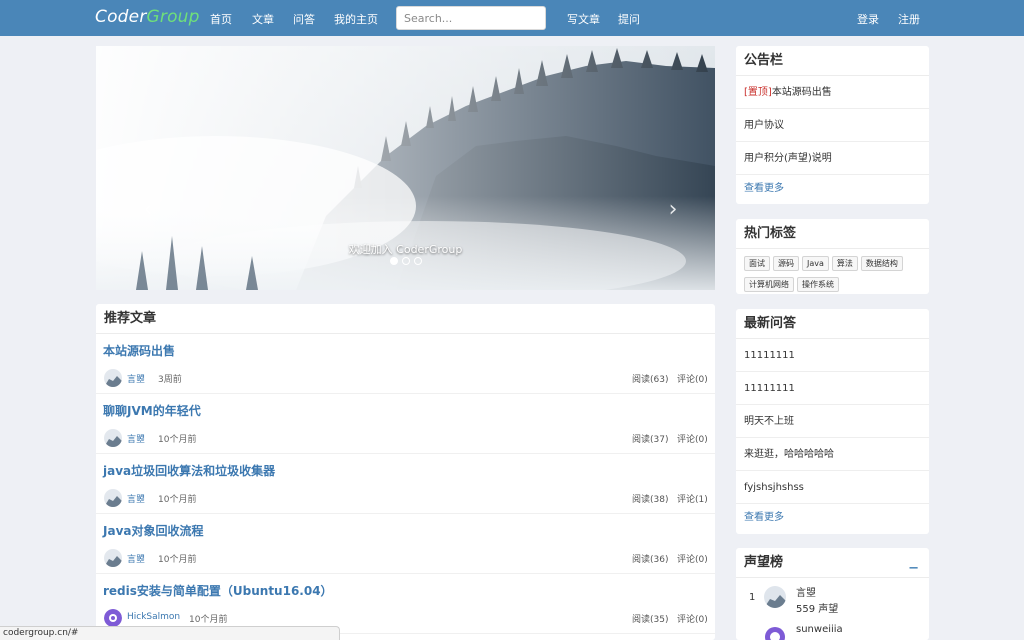 Image resolution: width=1024 pixels, height=640 pixels. What do you see at coordinates (263, 19) in the screenshot?
I see `nav-articles: 文章` at bounding box center [263, 19].